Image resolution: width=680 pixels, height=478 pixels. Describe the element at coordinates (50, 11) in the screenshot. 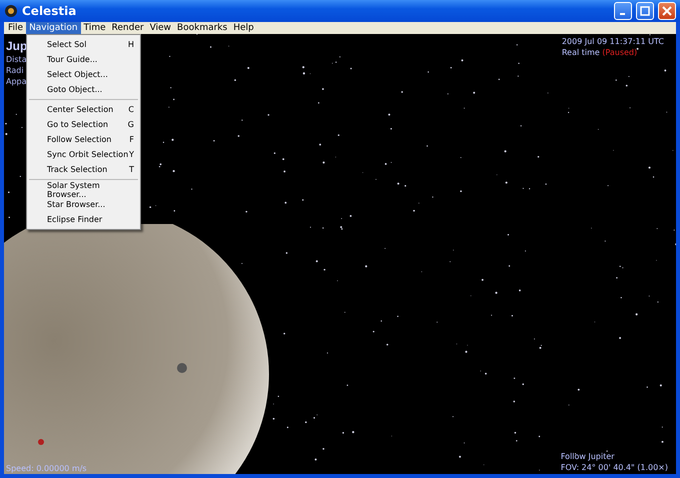

I see `window-title: Celestia` at that location.